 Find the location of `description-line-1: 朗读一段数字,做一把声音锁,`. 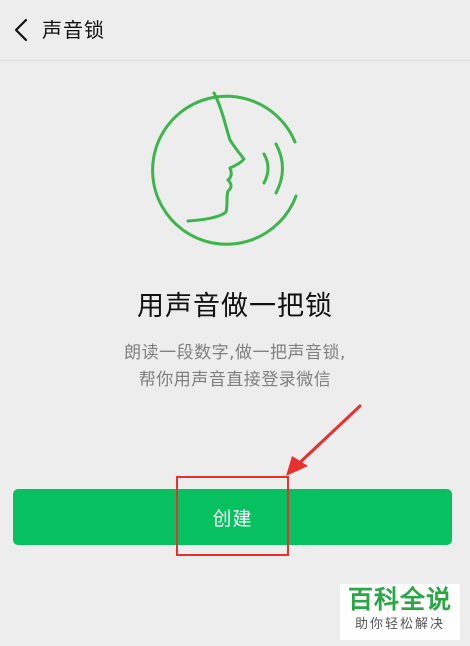

description-line-1: 朗读一段数字,做一把声音锁, is located at coordinates (235, 353).